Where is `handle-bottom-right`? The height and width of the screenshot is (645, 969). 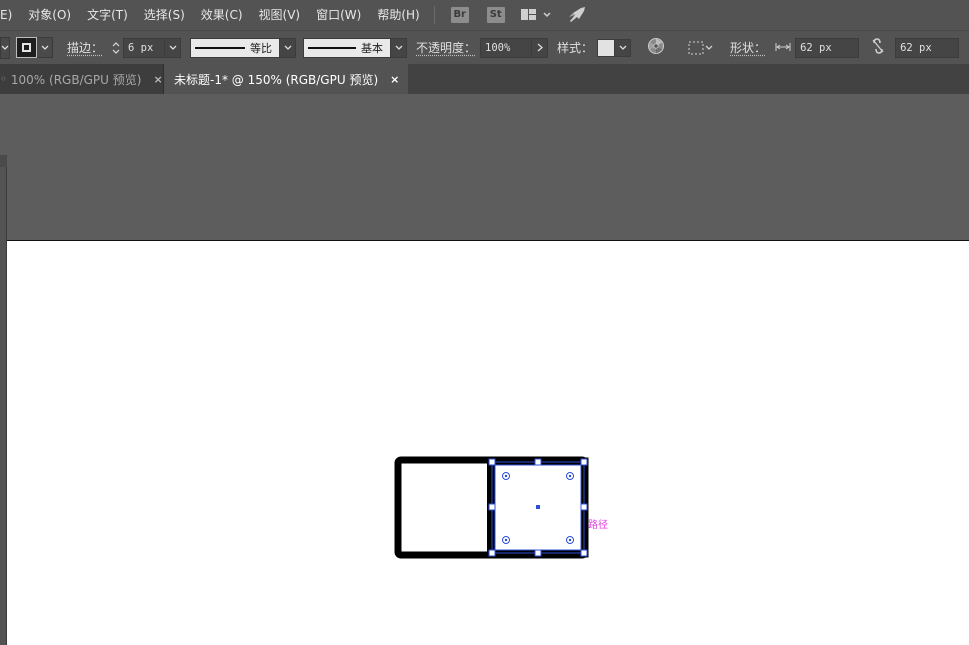
handle-bottom-right is located at coordinates (584, 553).